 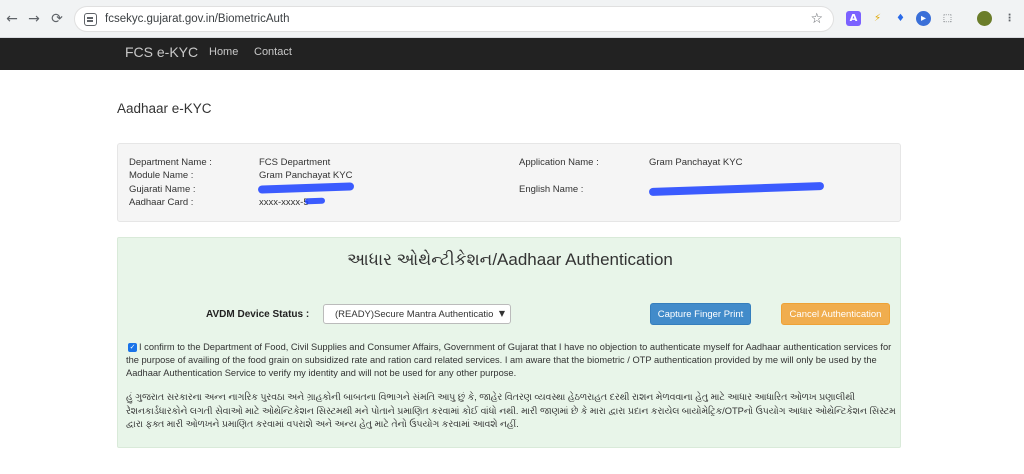 I want to click on nav-contact-link: Contact, so click(x=273, y=52).